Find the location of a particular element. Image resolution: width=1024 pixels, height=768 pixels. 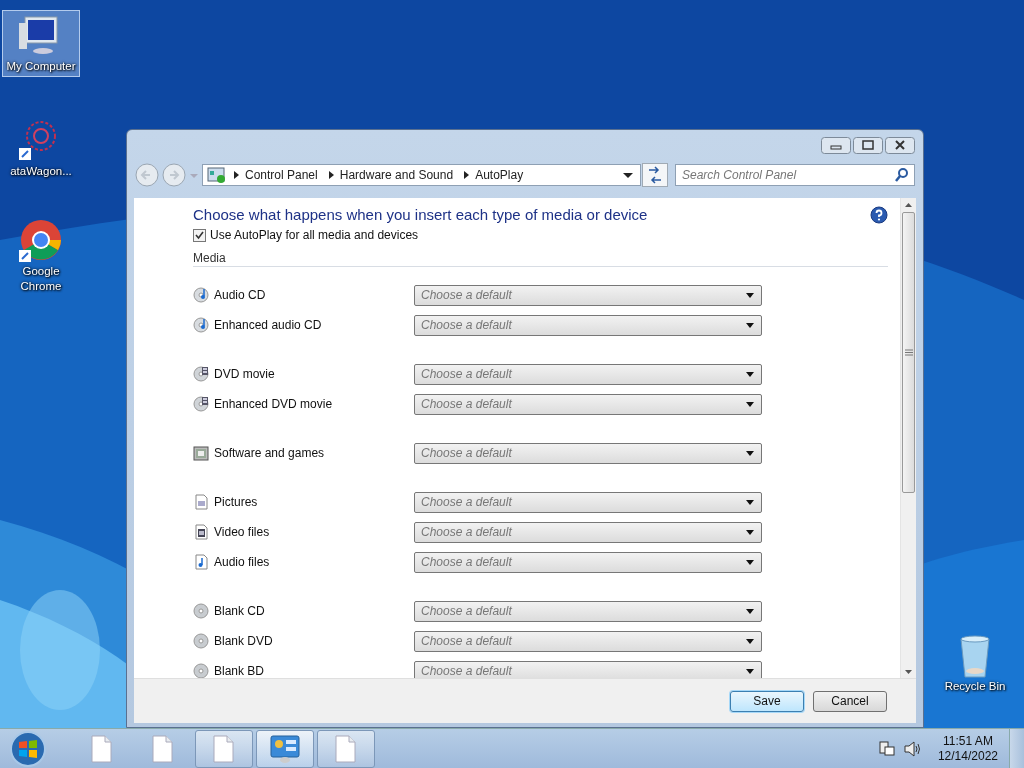

checkbox is located at coordinates (199, 235).